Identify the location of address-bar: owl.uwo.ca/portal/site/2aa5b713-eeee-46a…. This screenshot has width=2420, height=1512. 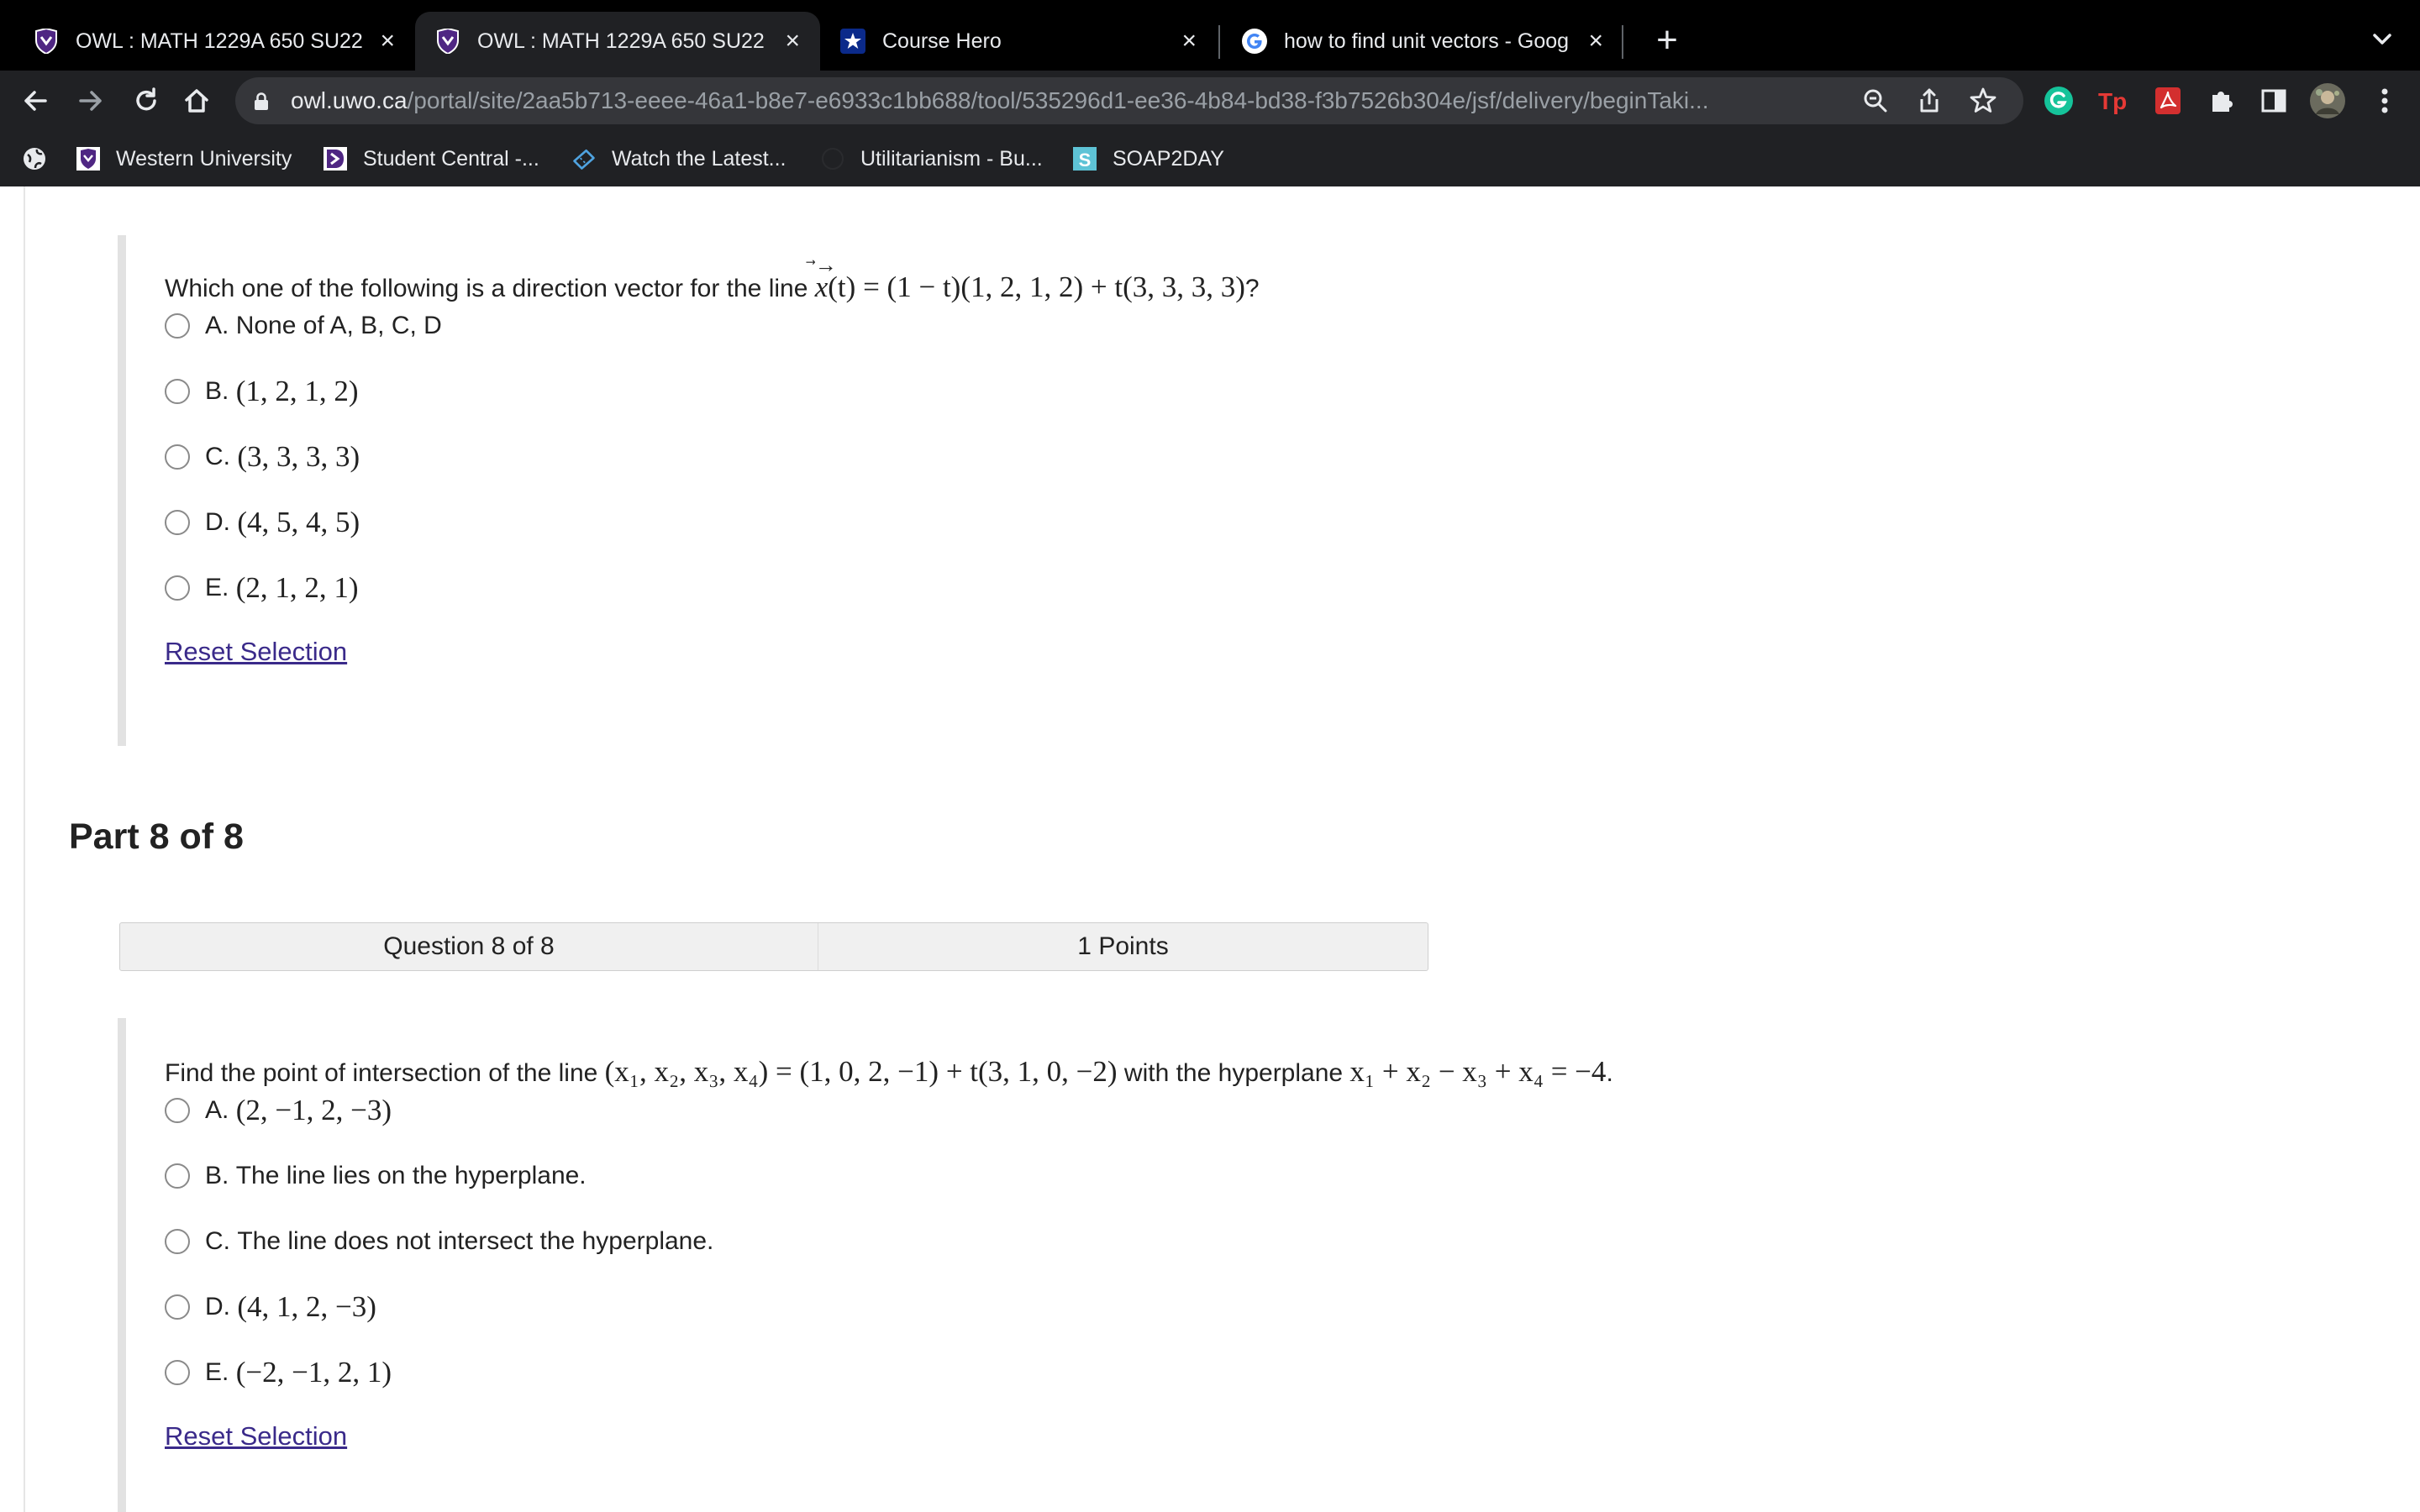
(1129, 100).